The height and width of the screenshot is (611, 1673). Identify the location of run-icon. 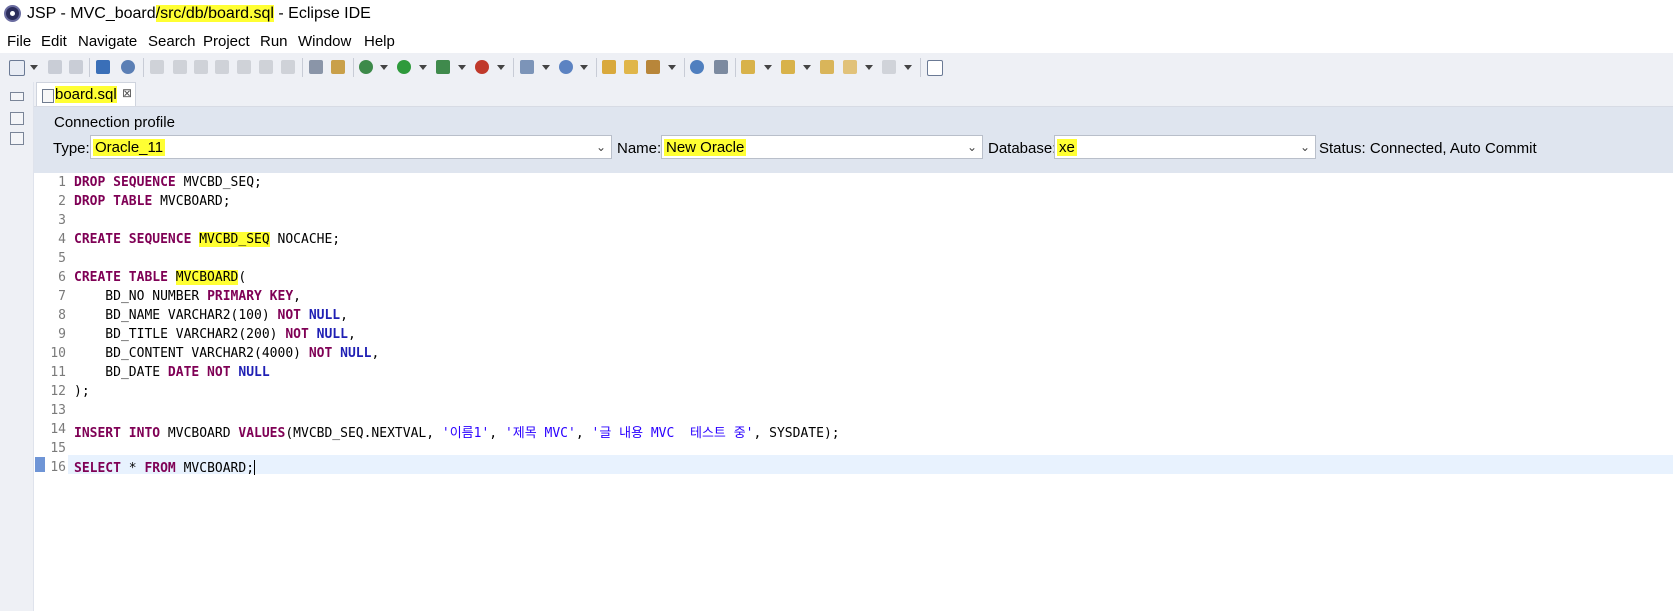
(404, 67).